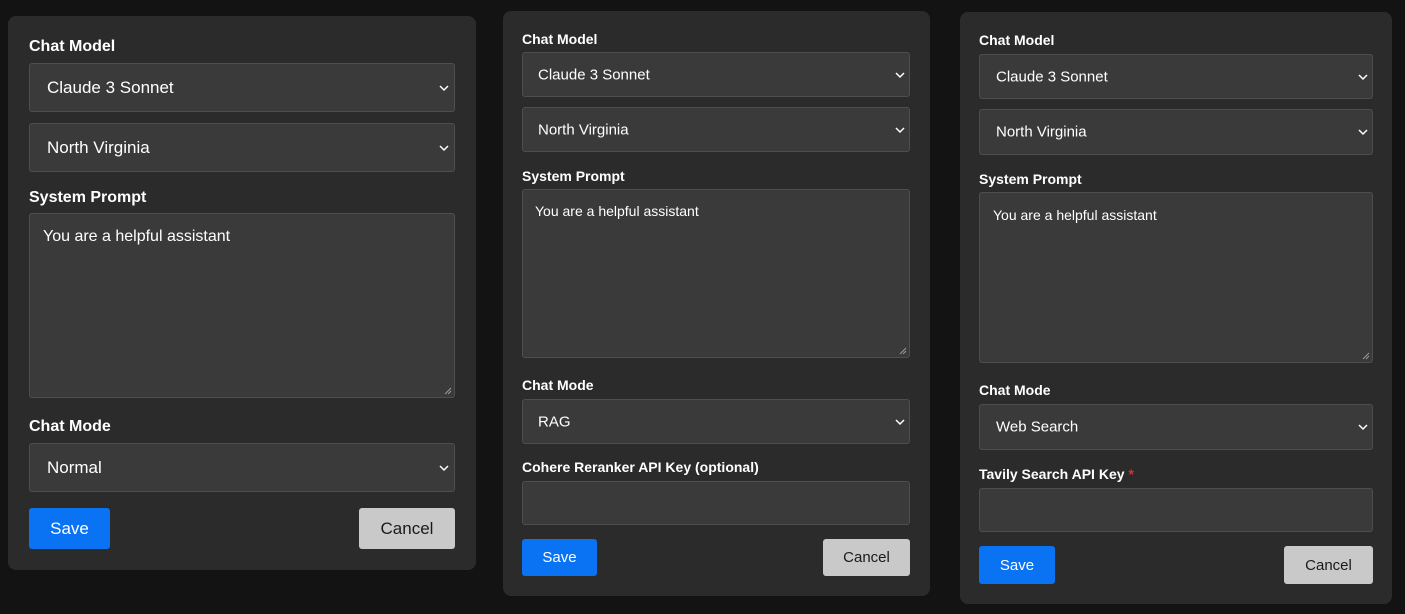  What do you see at coordinates (242, 467) in the screenshot?
I see `chat-mode-select: Normal` at bounding box center [242, 467].